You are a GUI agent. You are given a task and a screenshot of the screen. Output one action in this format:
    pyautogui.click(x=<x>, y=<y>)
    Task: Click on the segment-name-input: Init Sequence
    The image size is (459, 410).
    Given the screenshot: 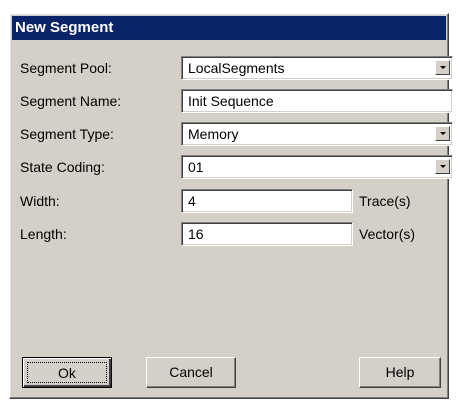 What is the action you would take?
    pyautogui.click(x=317, y=101)
    